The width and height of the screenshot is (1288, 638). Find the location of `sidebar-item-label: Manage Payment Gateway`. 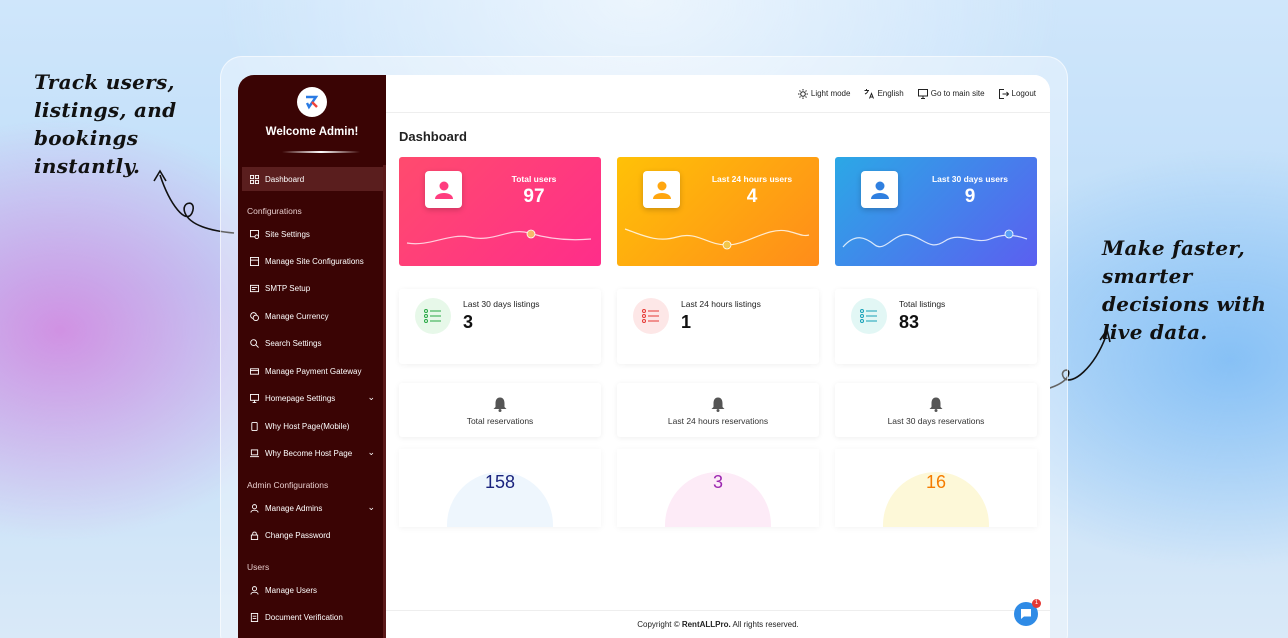

sidebar-item-label: Manage Payment Gateway is located at coordinates (313, 371).